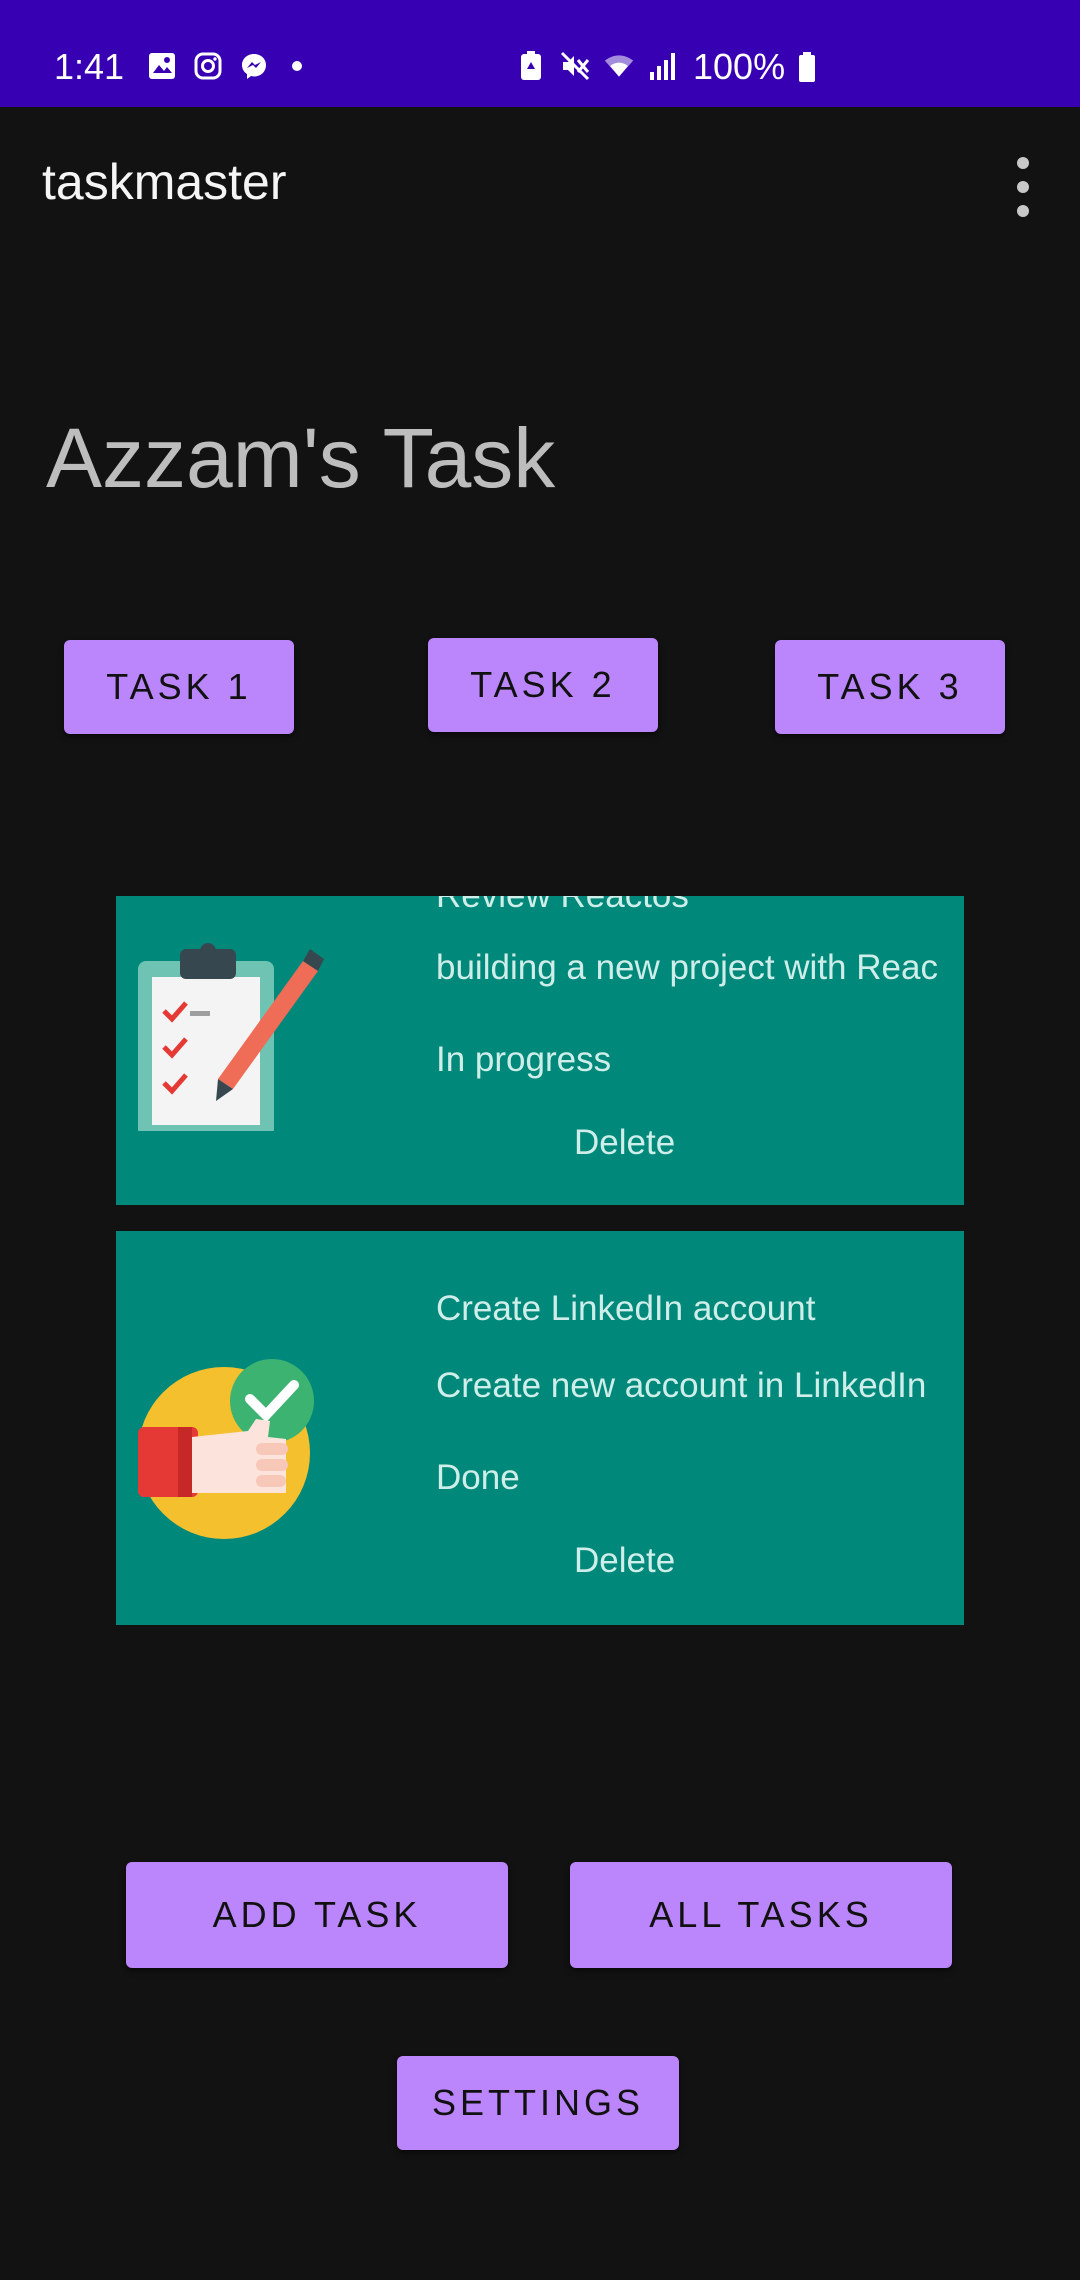 The width and height of the screenshot is (1080, 2280). Describe the element at coordinates (575, 66) in the screenshot. I see `mute-icon` at that location.